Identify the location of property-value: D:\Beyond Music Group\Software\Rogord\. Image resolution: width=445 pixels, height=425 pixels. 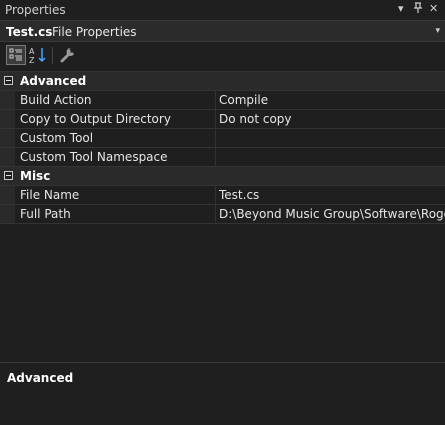
(332, 214).